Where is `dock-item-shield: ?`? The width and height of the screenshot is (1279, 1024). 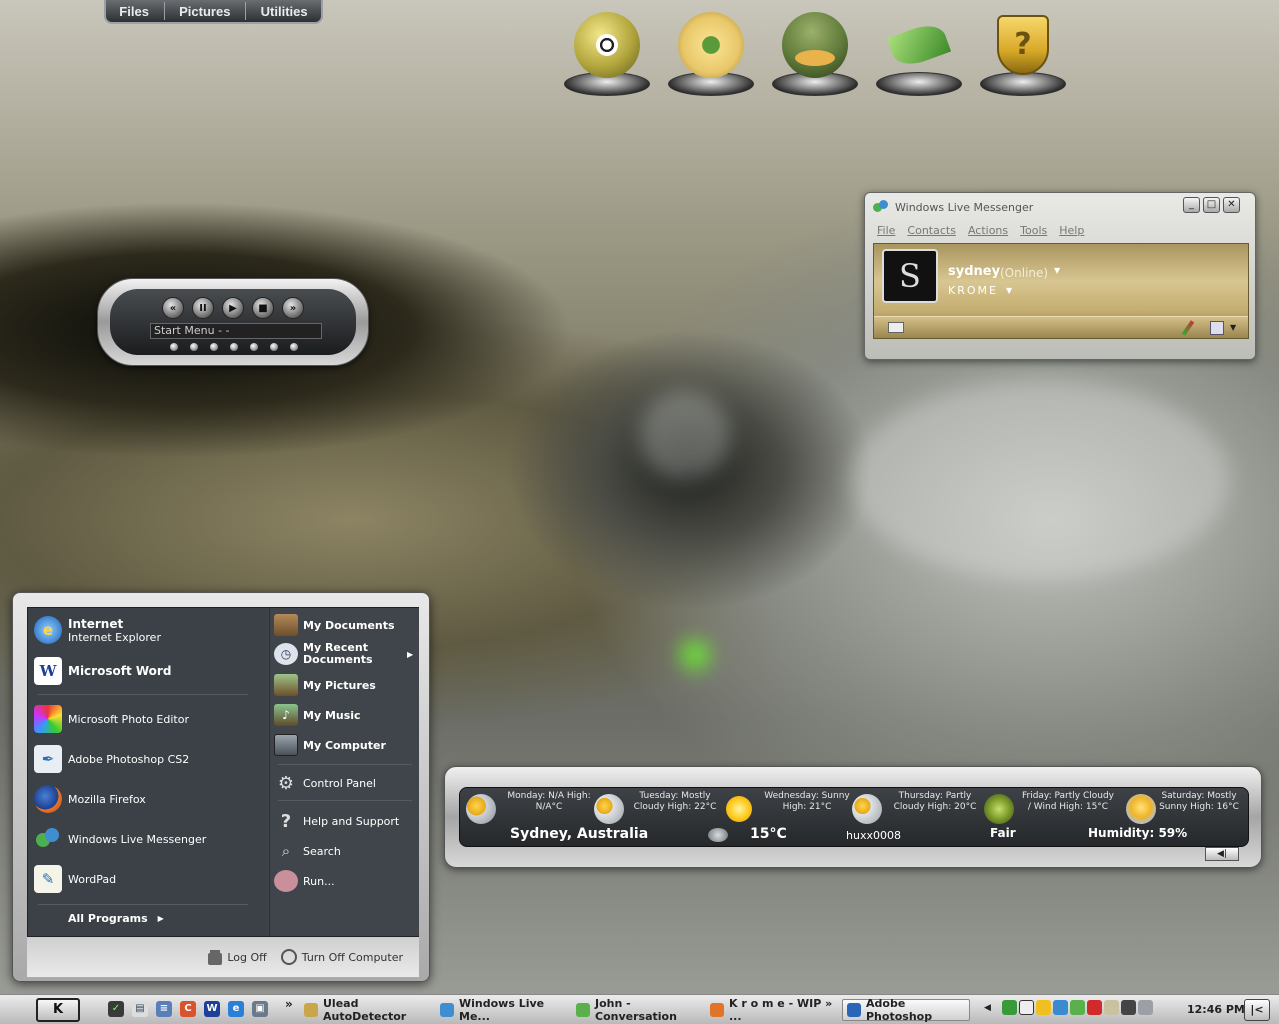
dock-item-shield: ? is located at coordinates (1022, 54).